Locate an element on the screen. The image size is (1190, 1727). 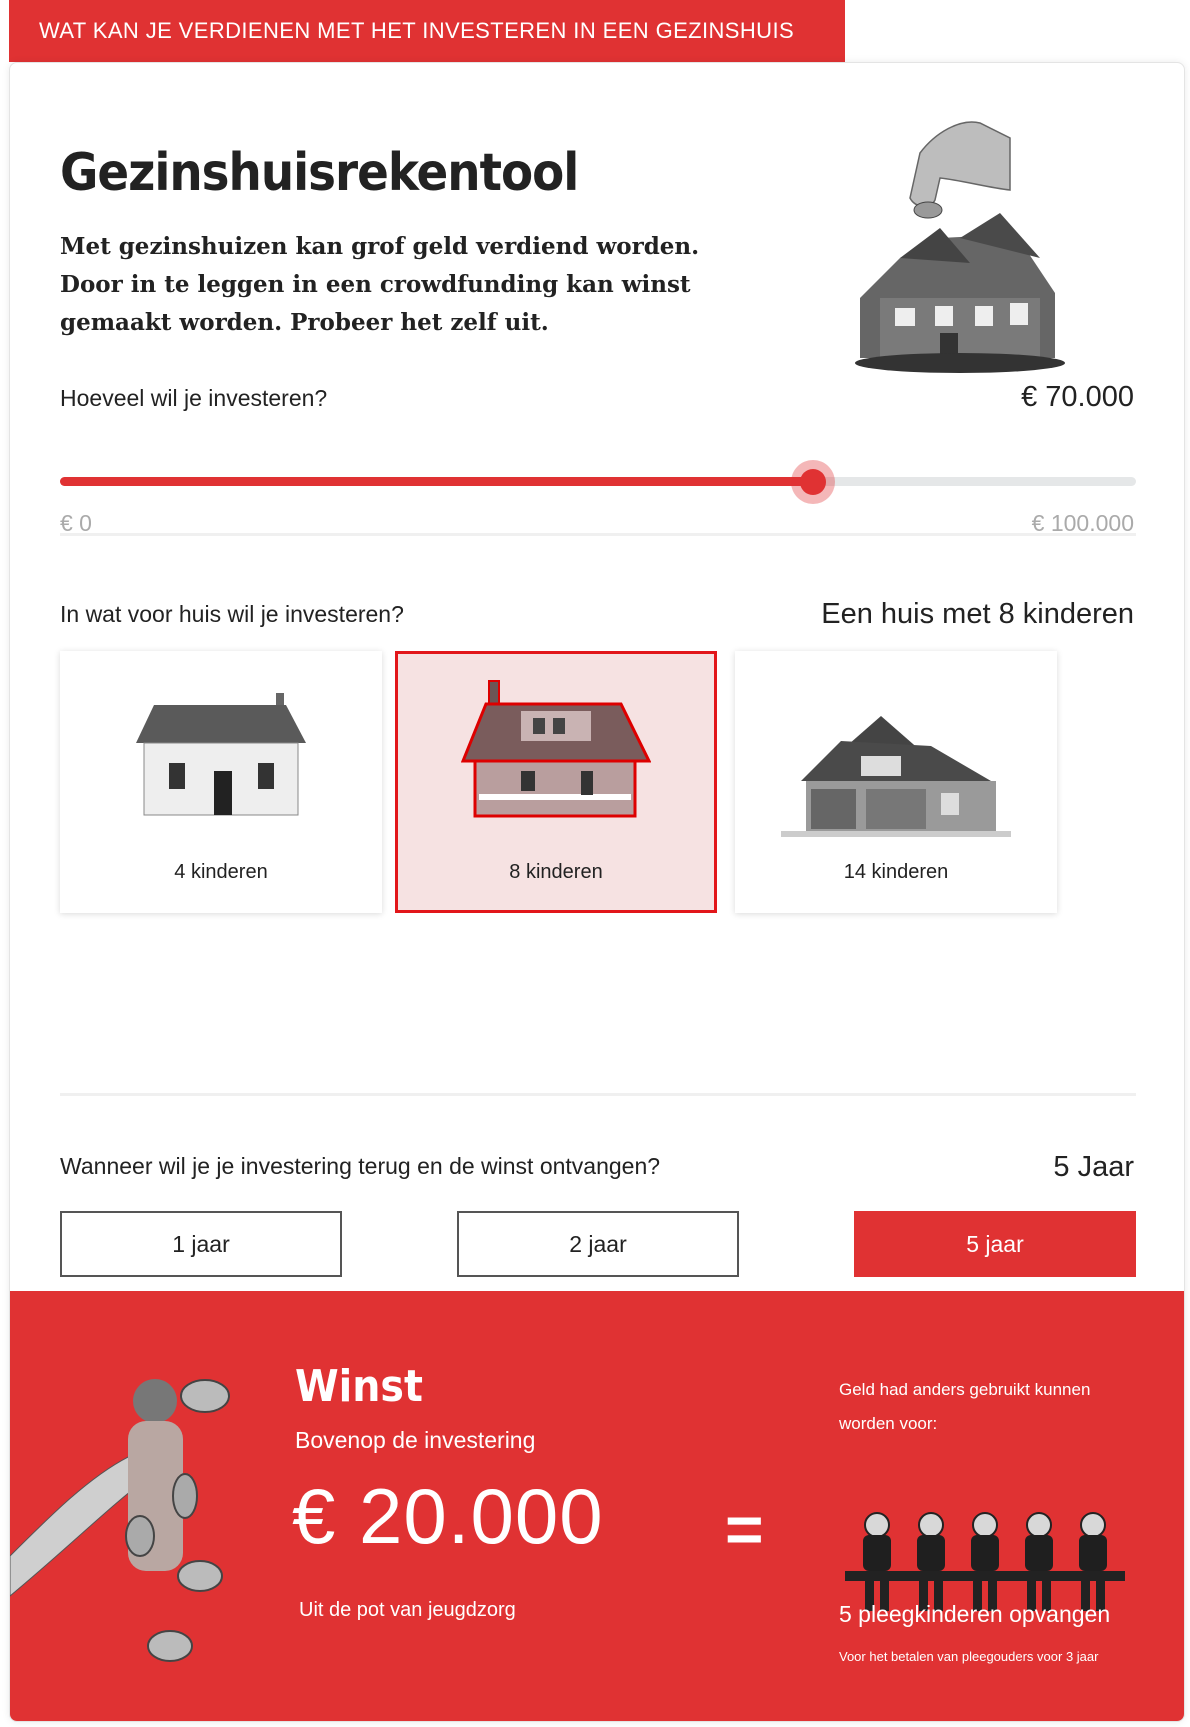
house-option-label: 8 kinderen is located at coordinates (556, 872).